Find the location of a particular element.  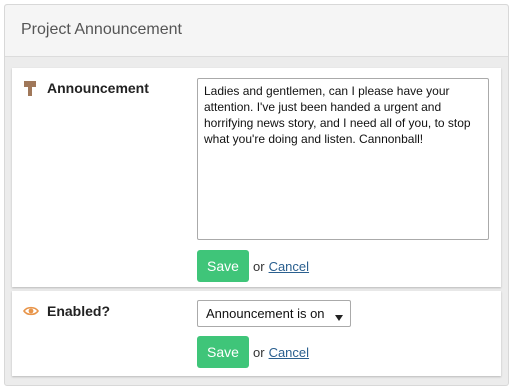

signpost-icon is located at coordinates (30, 89).